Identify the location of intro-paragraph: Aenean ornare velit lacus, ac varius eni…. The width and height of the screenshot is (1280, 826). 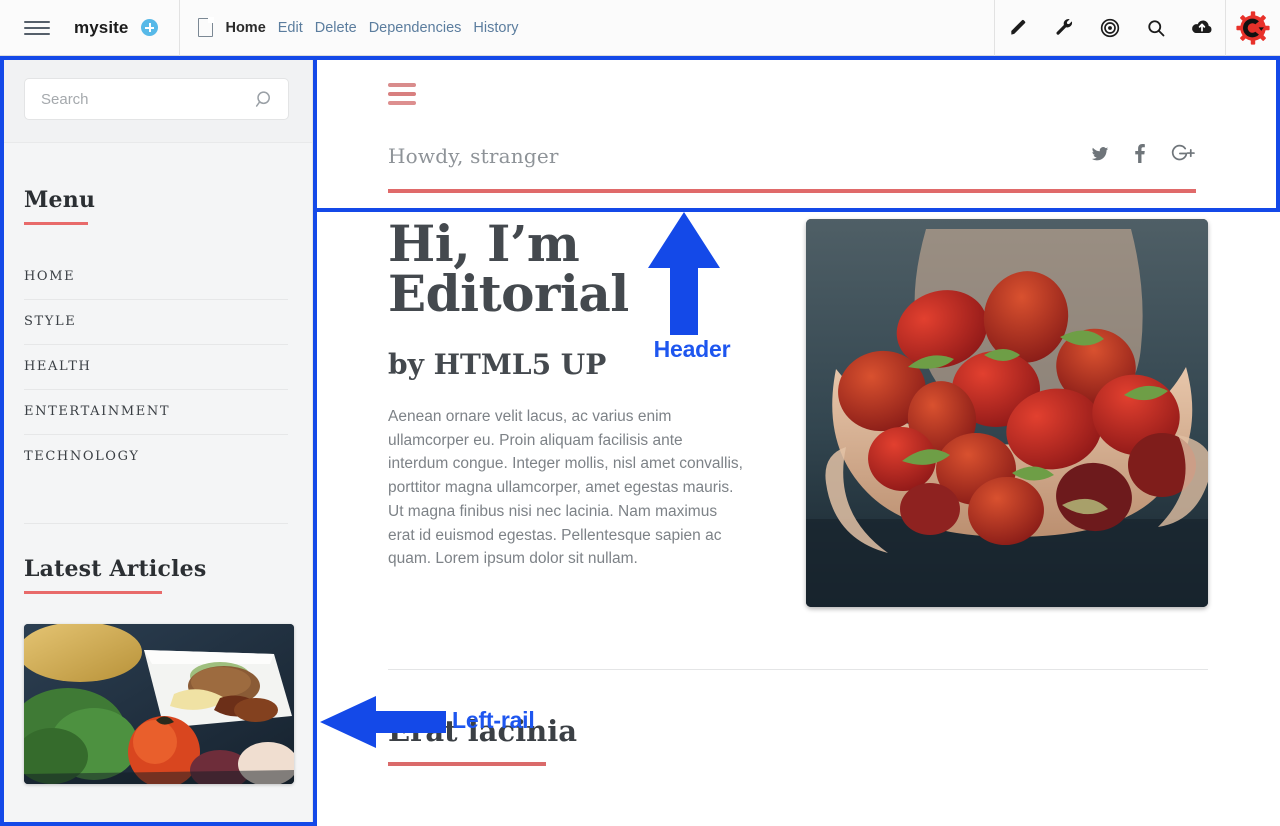
(565, 488).